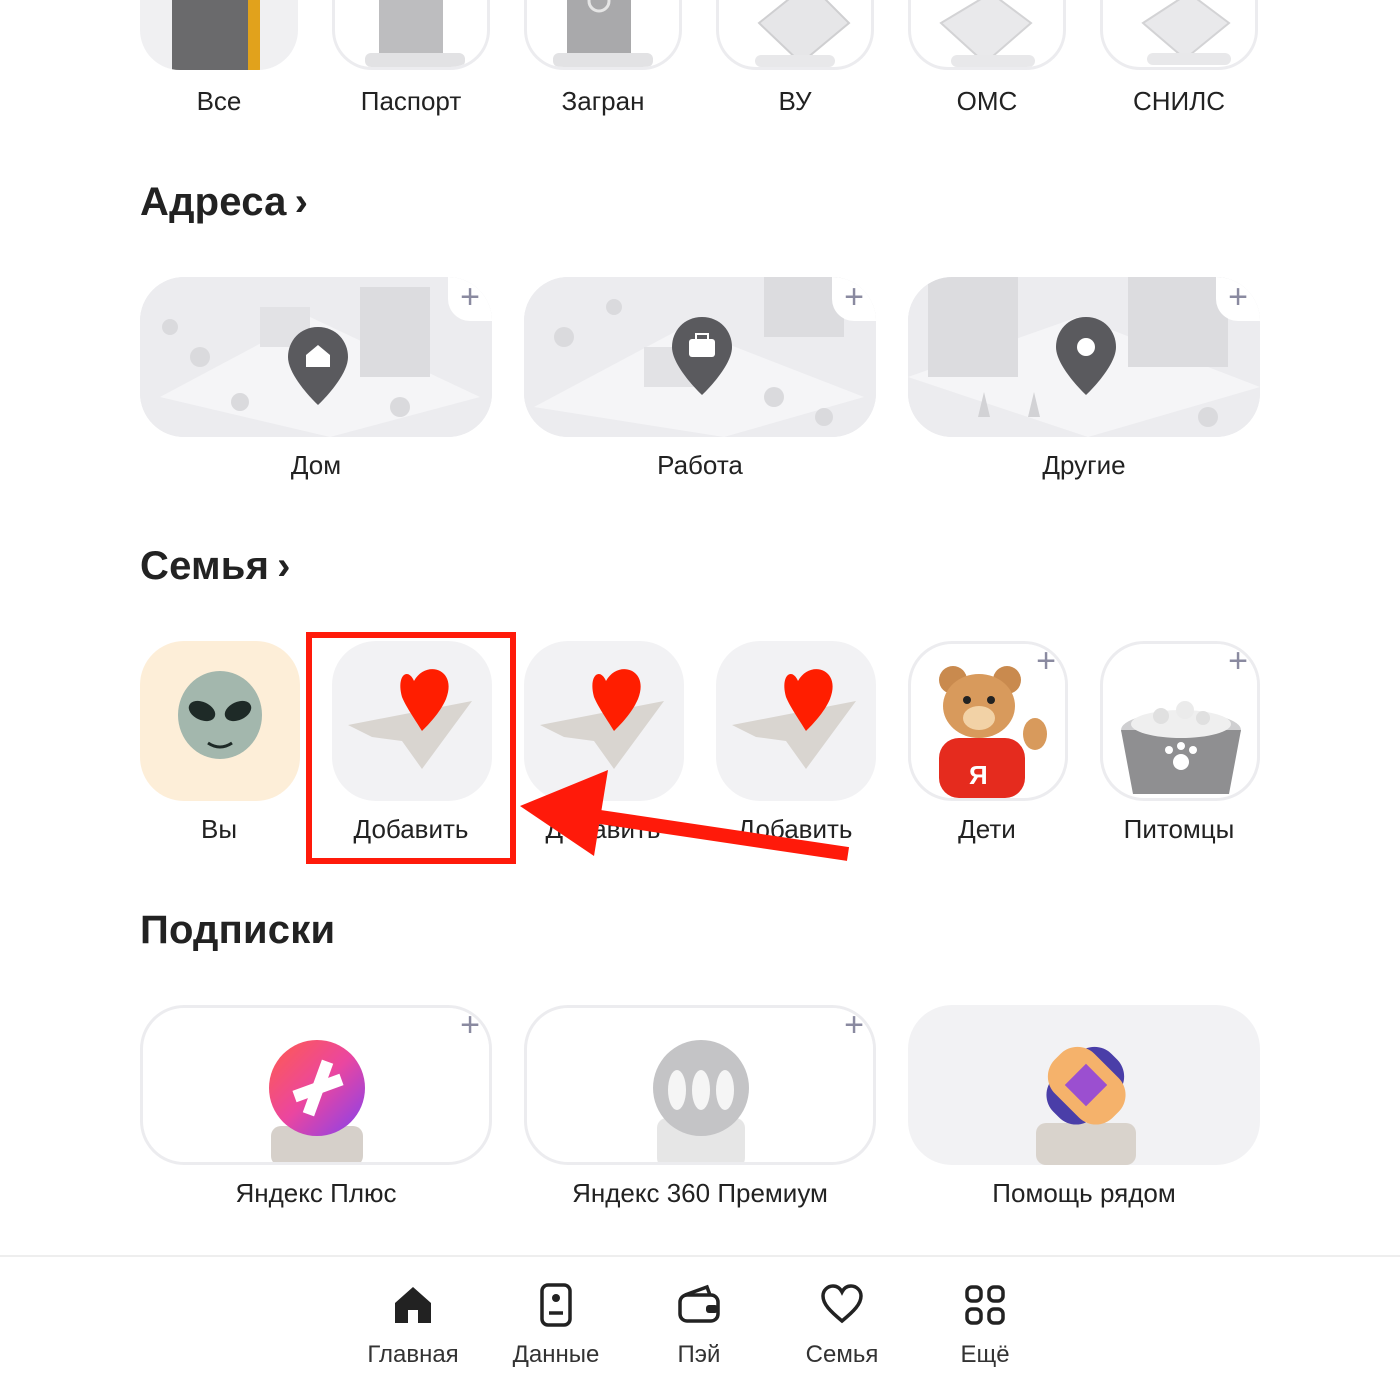 Image resolution: width=1400 pixels, height=1389 pixels. Describe the element at coordinates (205, 566) in the screenshot. I see `family-title-text: Семья` at that location.